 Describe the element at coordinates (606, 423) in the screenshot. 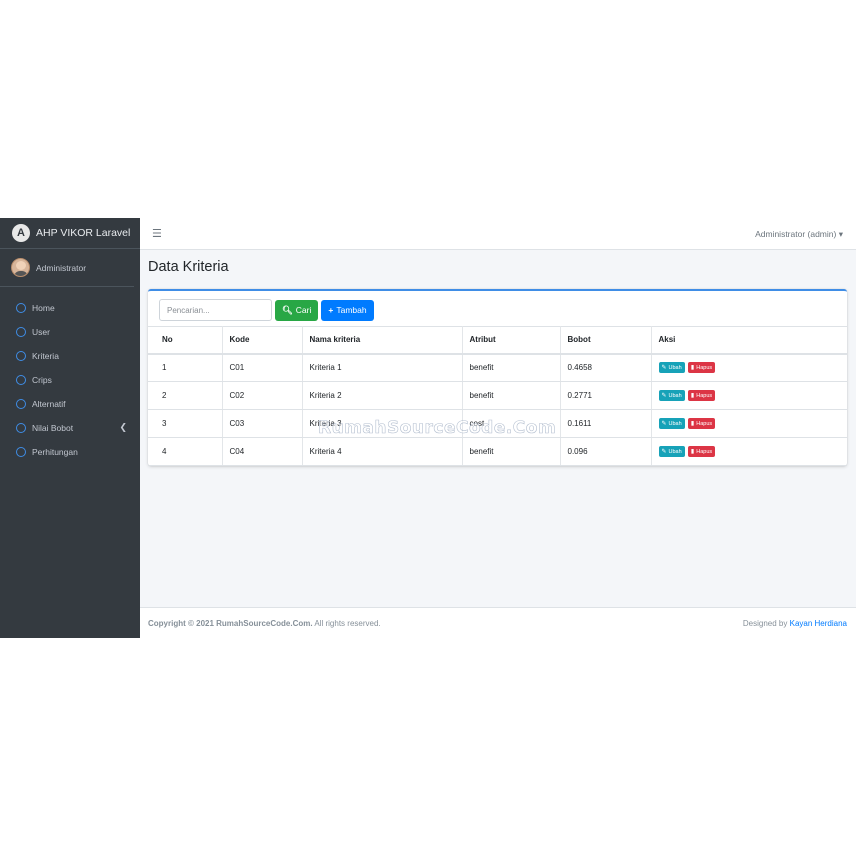

I see `cell-bobot: 0.1611` at that location.